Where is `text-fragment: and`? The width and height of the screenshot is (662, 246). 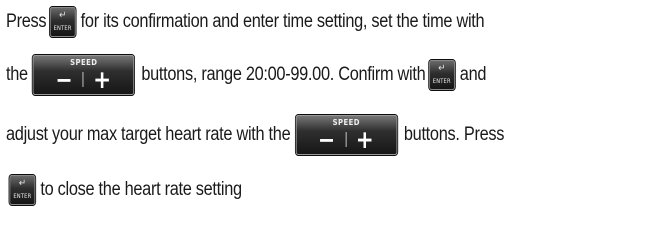 text-fragment: and is located at coordinates (473, 74).